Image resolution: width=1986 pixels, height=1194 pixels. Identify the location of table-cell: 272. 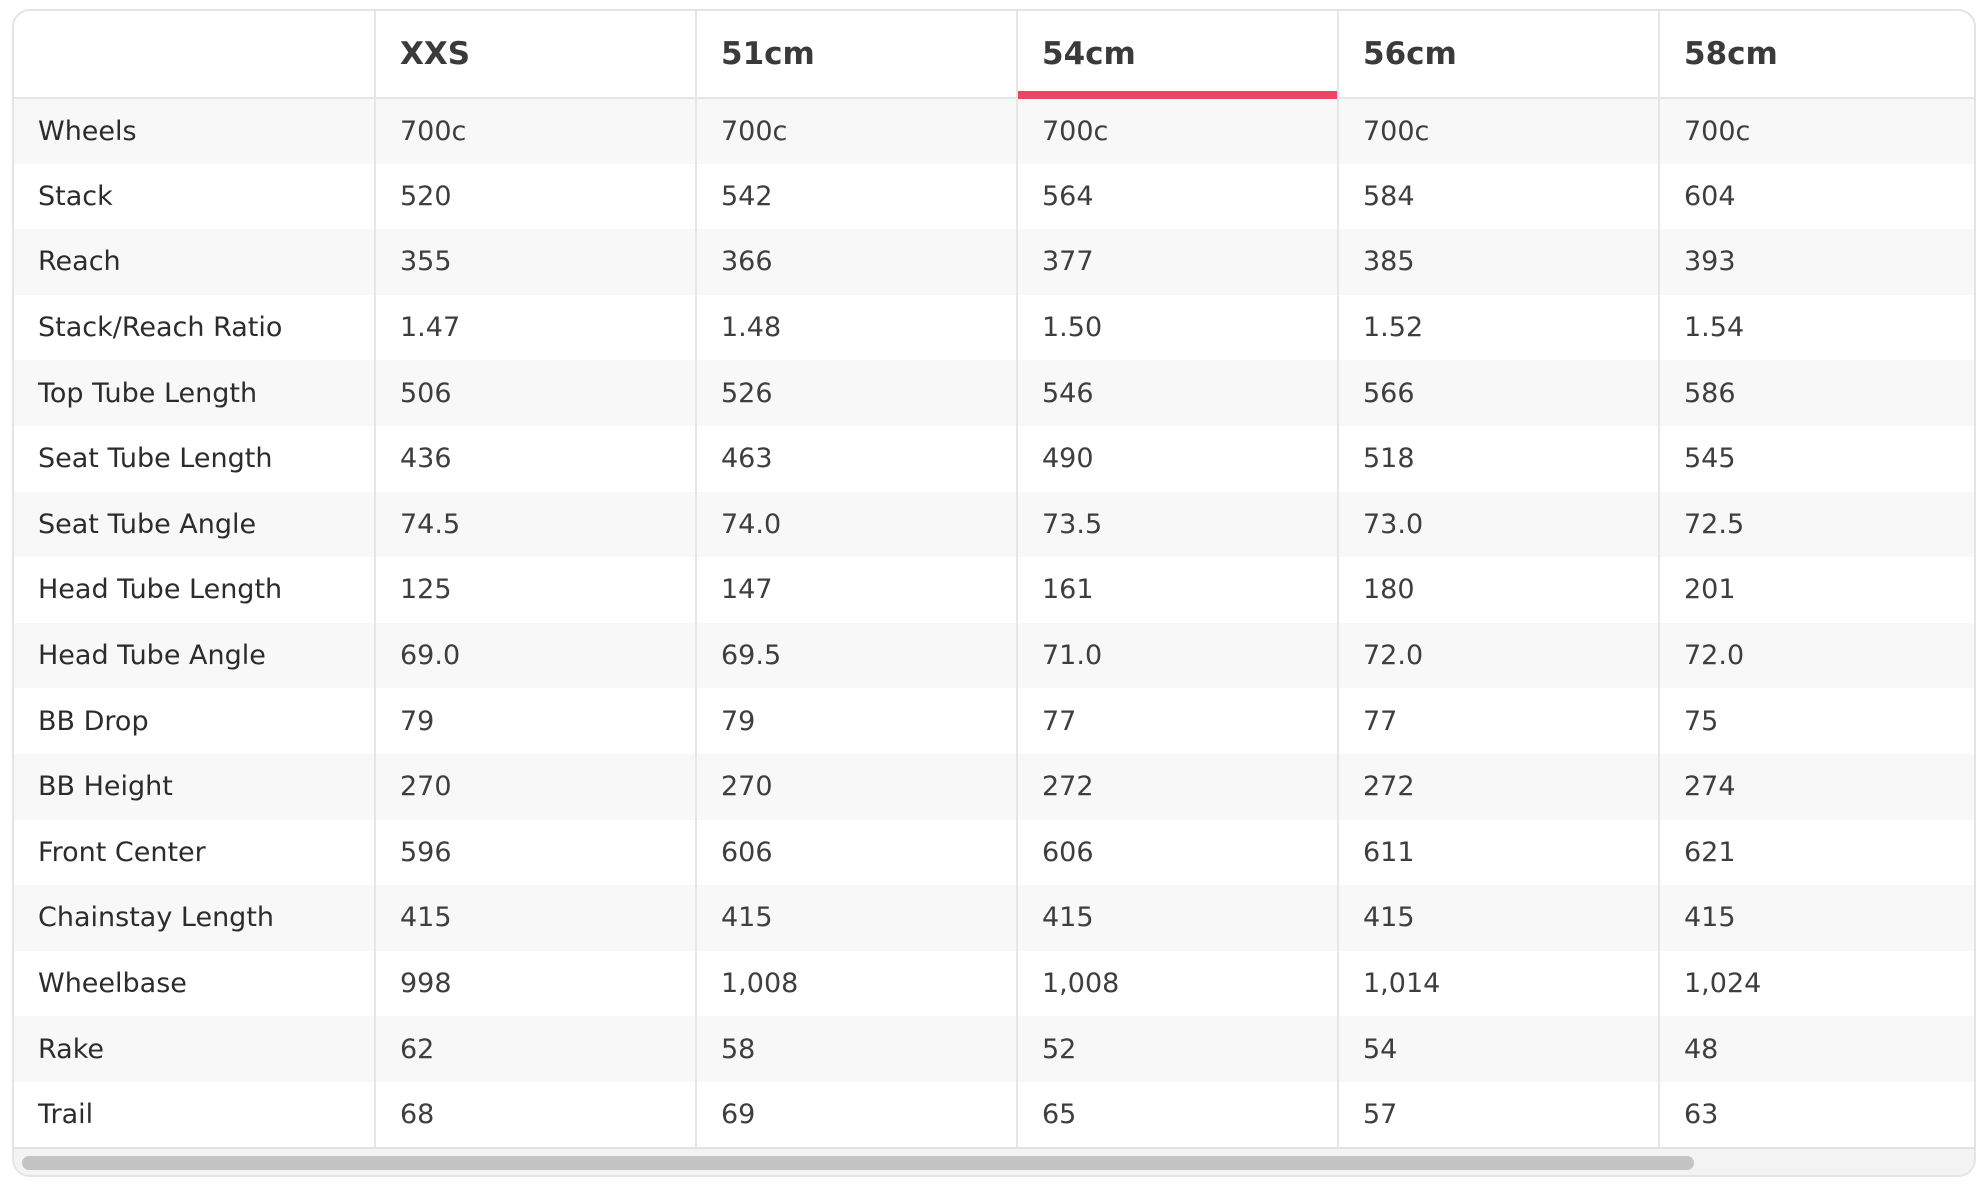
(1498, 786).